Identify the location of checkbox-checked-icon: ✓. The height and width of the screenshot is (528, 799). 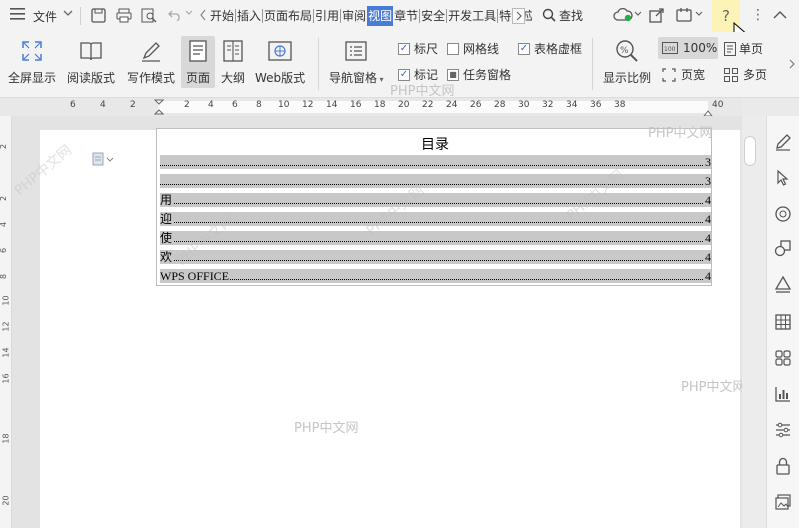
(404, 74).